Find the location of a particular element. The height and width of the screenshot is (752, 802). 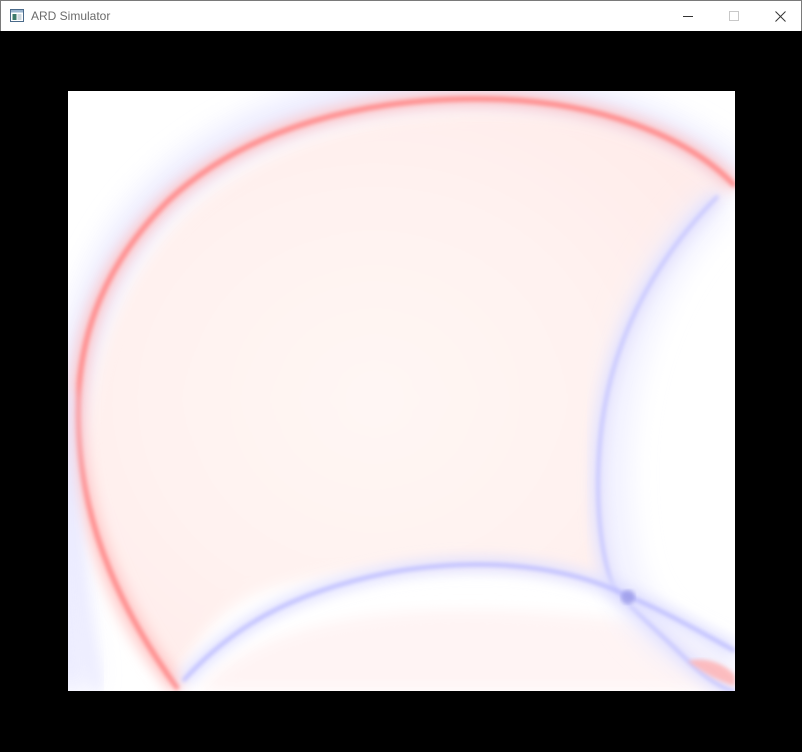

minimize-button is located at coordinates (688, 16).